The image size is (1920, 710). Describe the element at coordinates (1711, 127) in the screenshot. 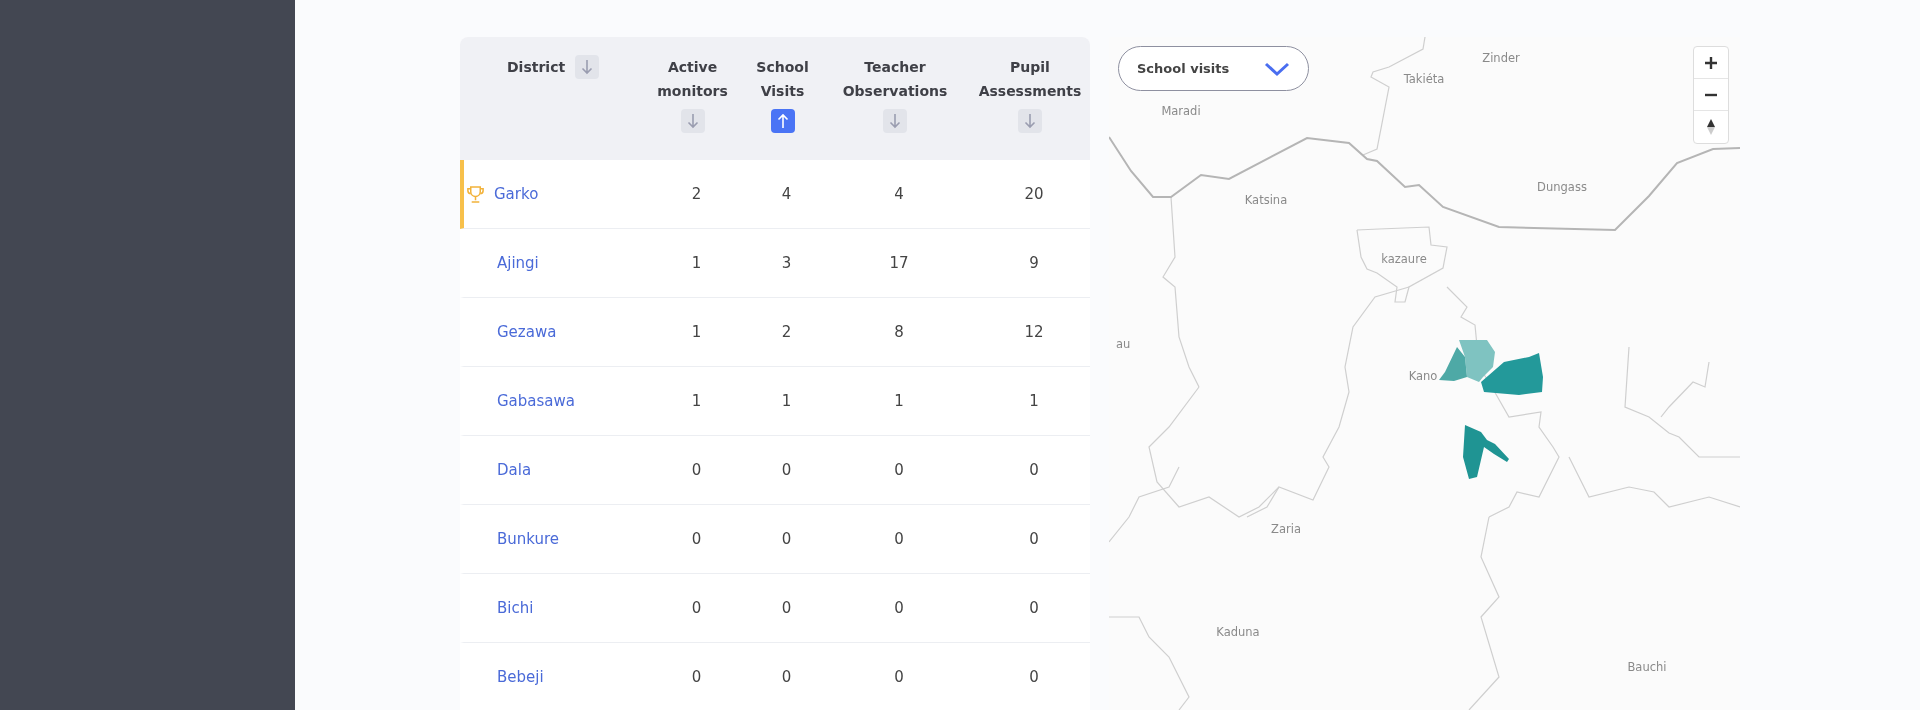

I see `compass-icon` at that location.